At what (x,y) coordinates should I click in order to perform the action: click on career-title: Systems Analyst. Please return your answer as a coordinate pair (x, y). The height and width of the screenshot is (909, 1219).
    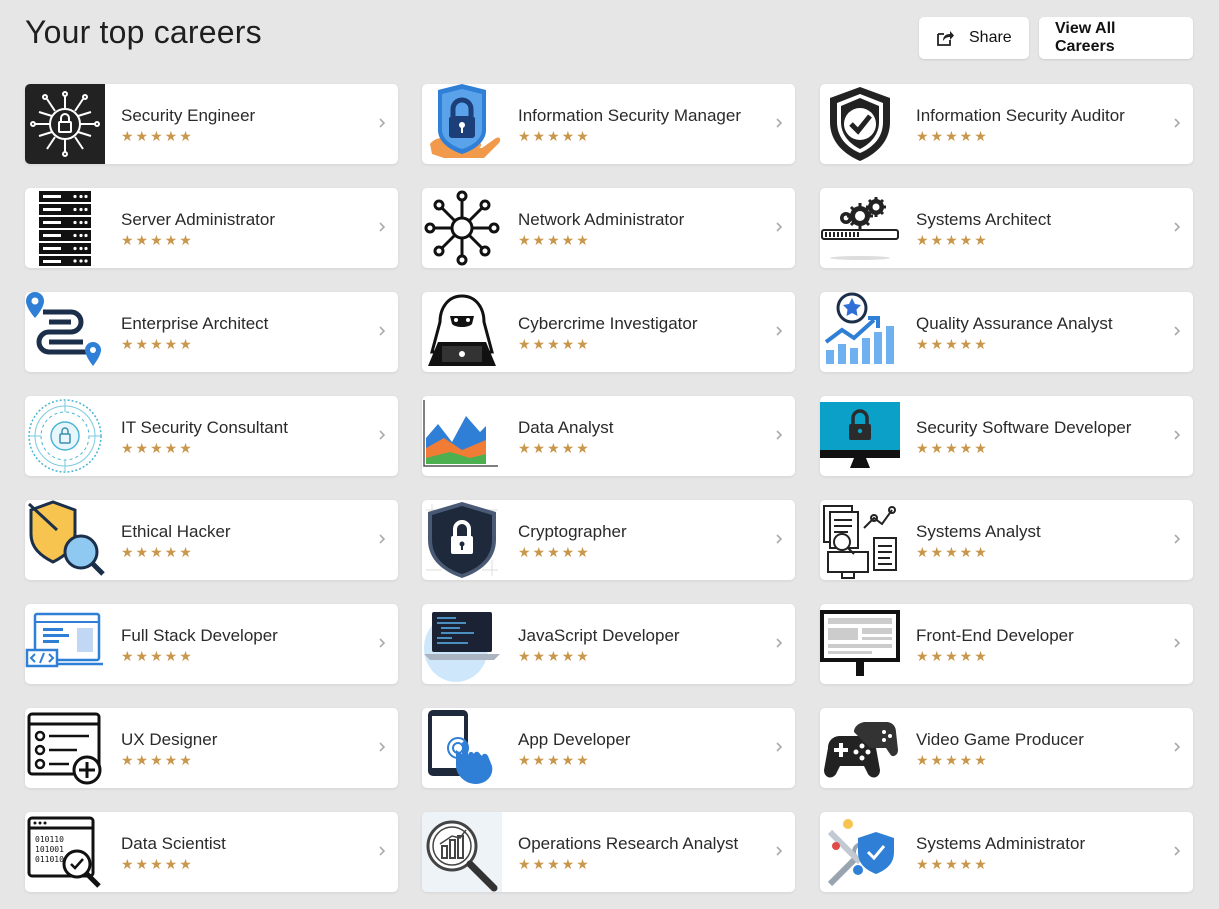
    Looking at the image, I should click on (978, 531).